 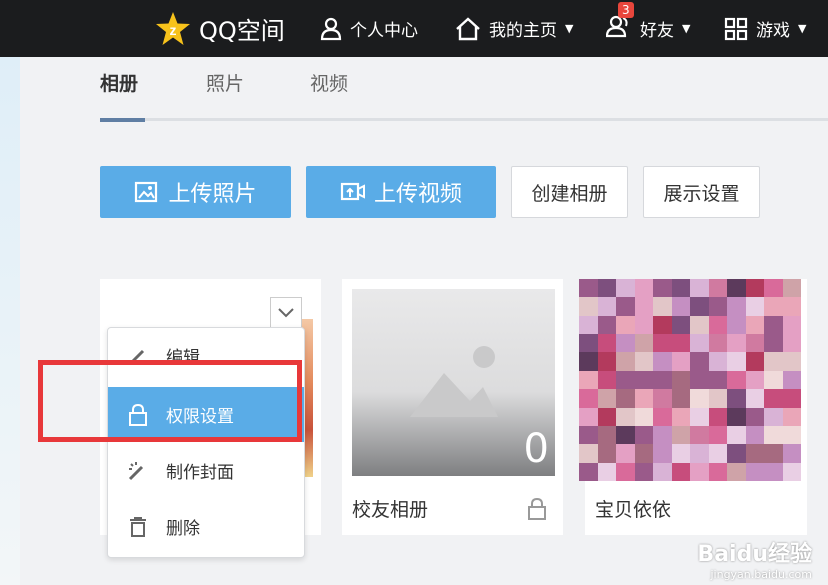 I want to click on album-cover-placeholder: 0, so click(x=453, y=382).